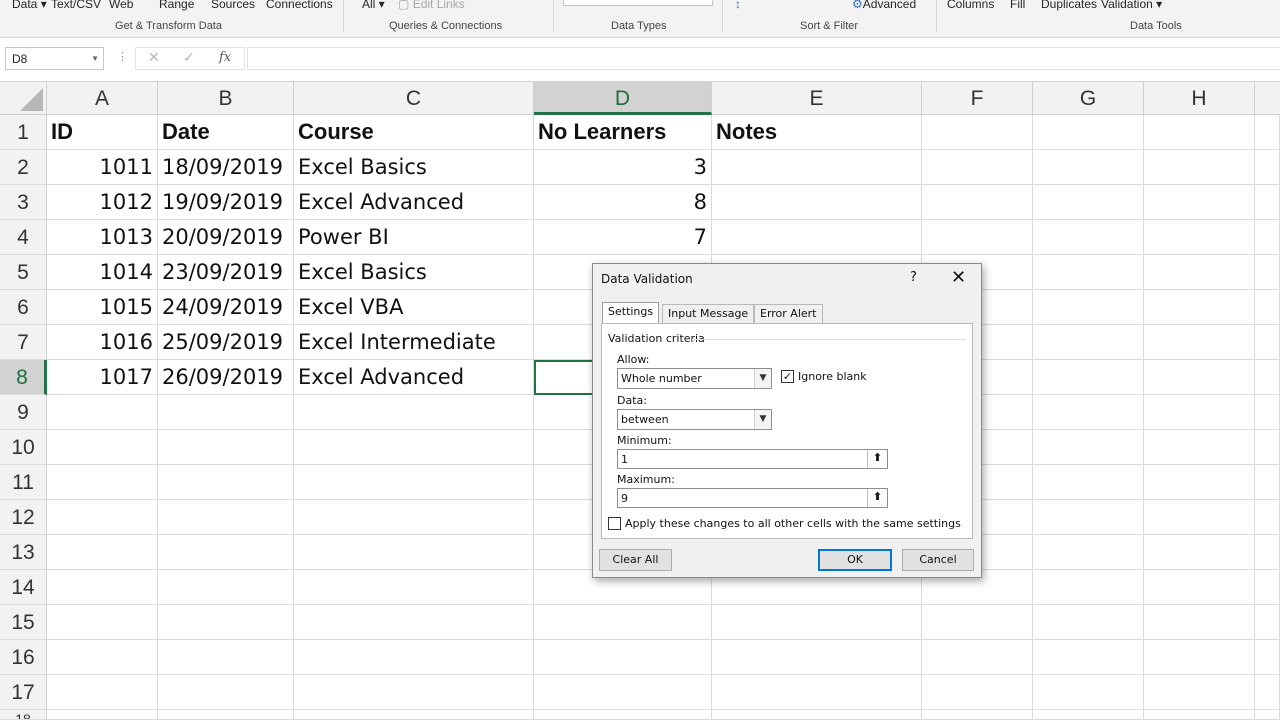 The width and height of the screenshot is (1280, 720). I want to click on cell-g14, so click(1088, 587).